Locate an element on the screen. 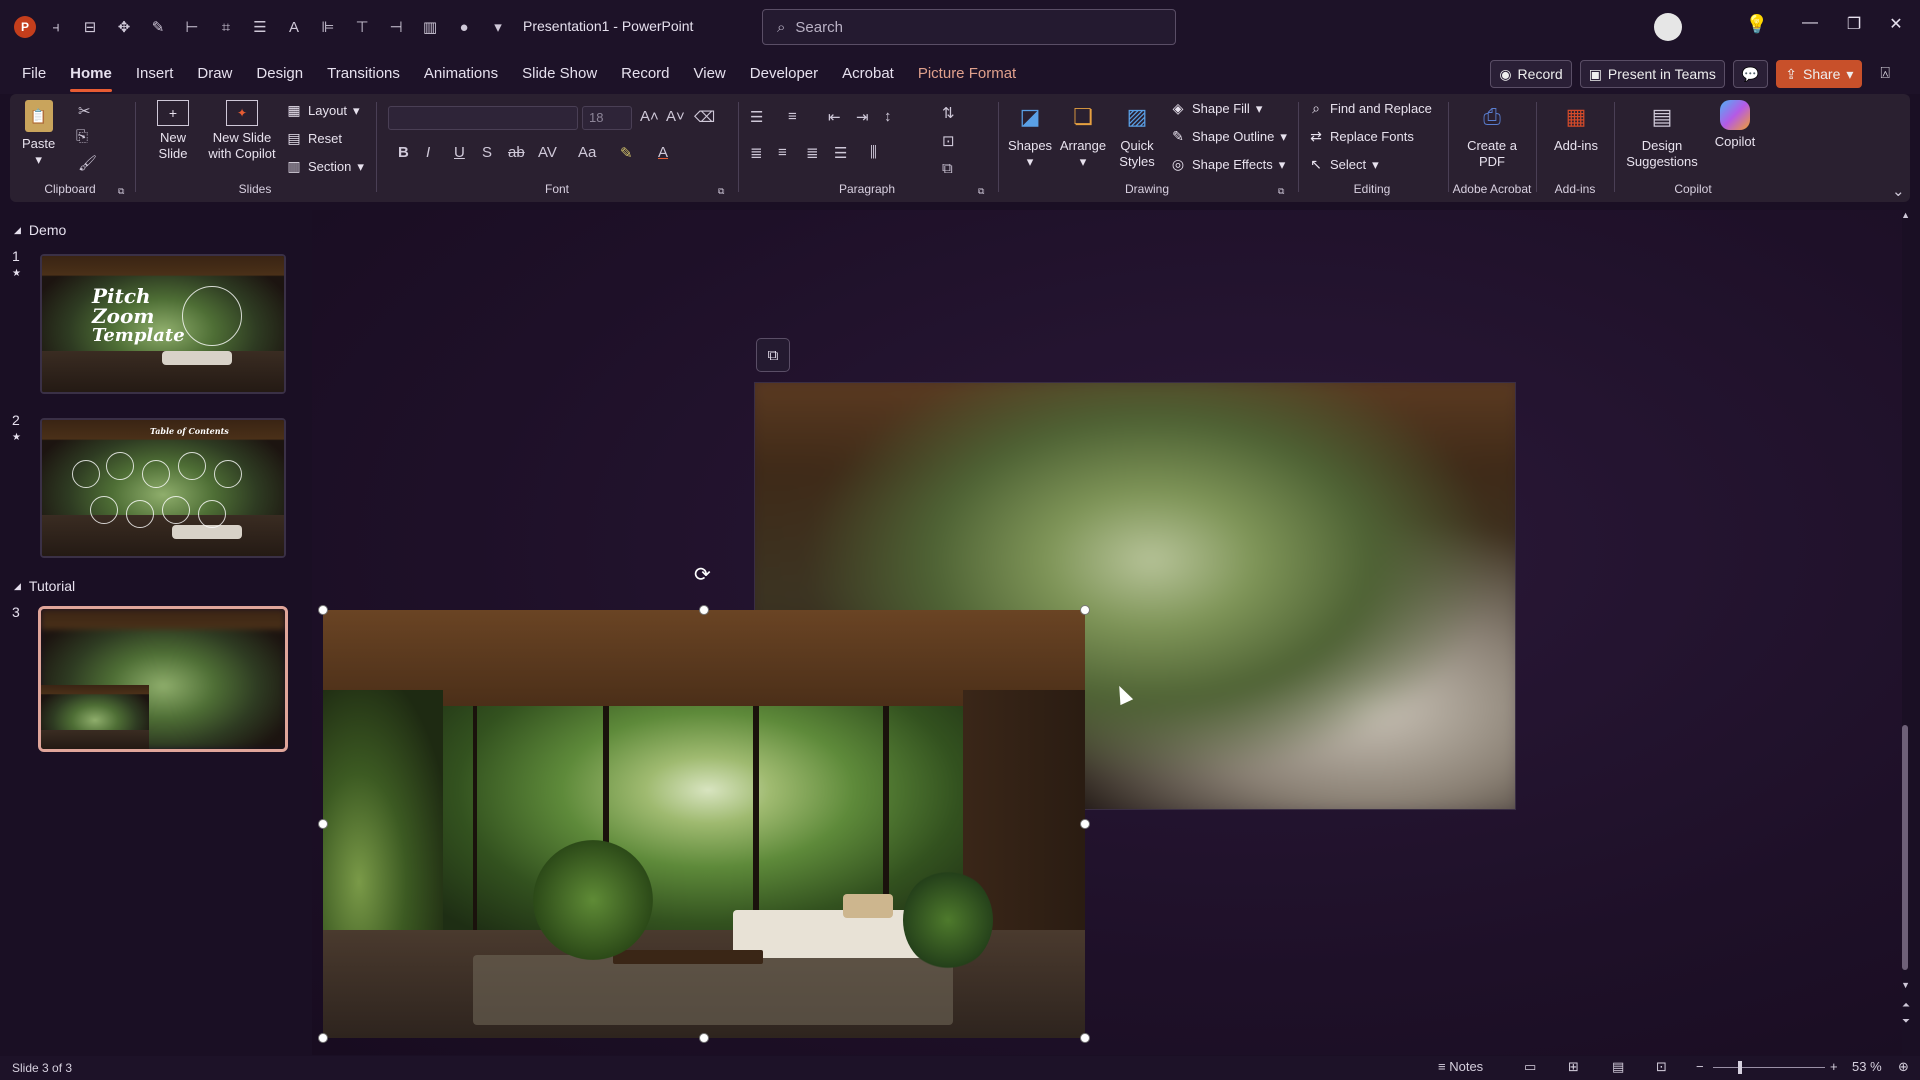  resize-handle-n is located at coordinates (704, 610).